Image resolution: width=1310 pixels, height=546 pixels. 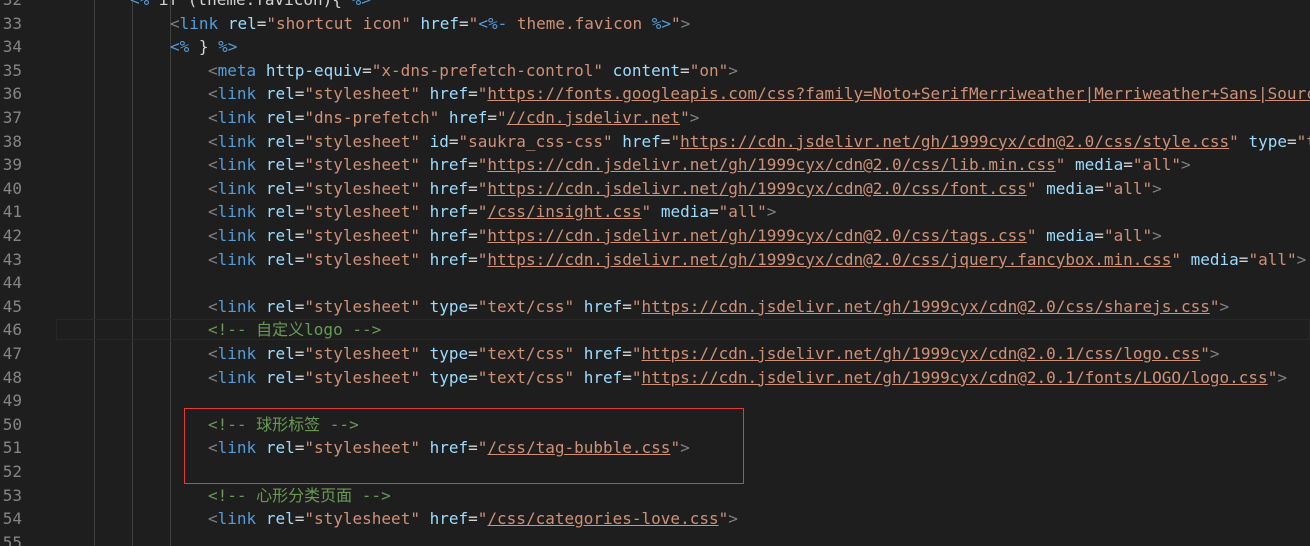 I want to click on token-url: //cdn.jsdelivr.net, so click(x=593, y=117).